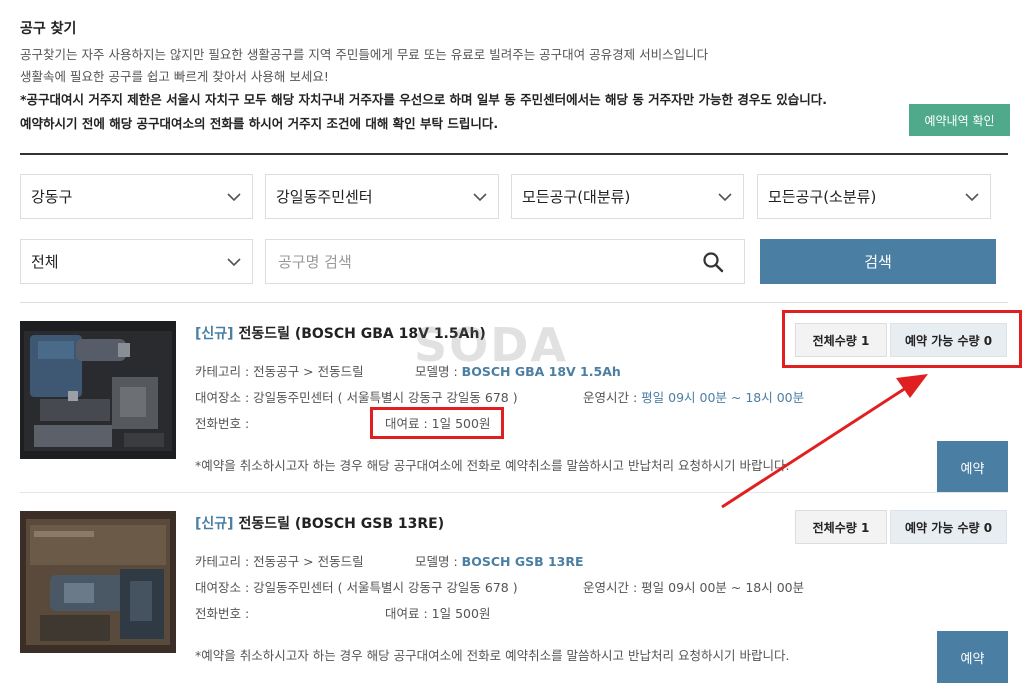 The height and width of the screenshot is (691, 1024). I want to click on category-minor-select-value: 모든공구(소분류), so click(822, 197).